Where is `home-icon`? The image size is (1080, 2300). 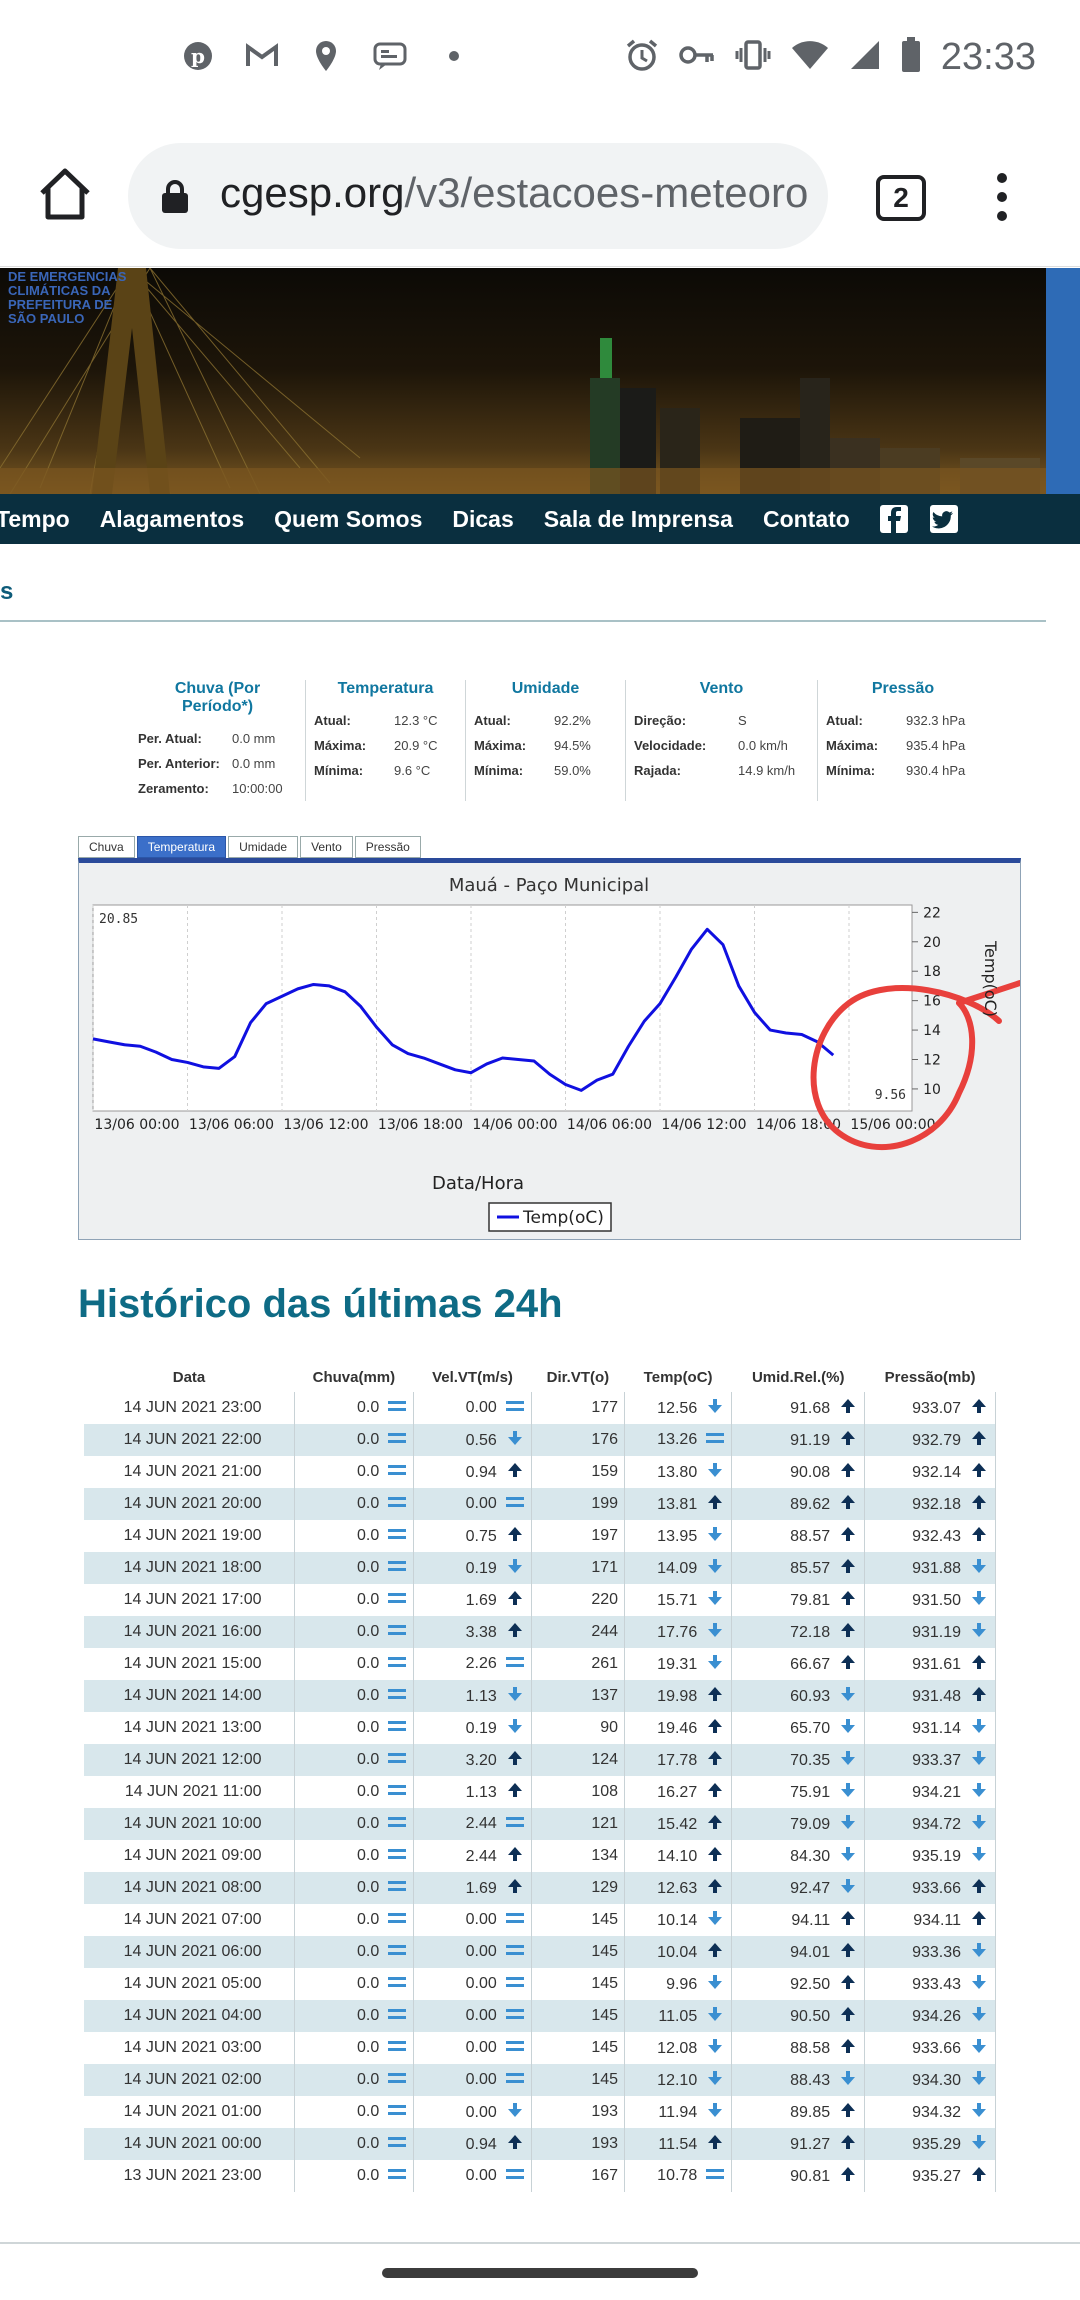
home-icon is located at coordinates (65, 194).